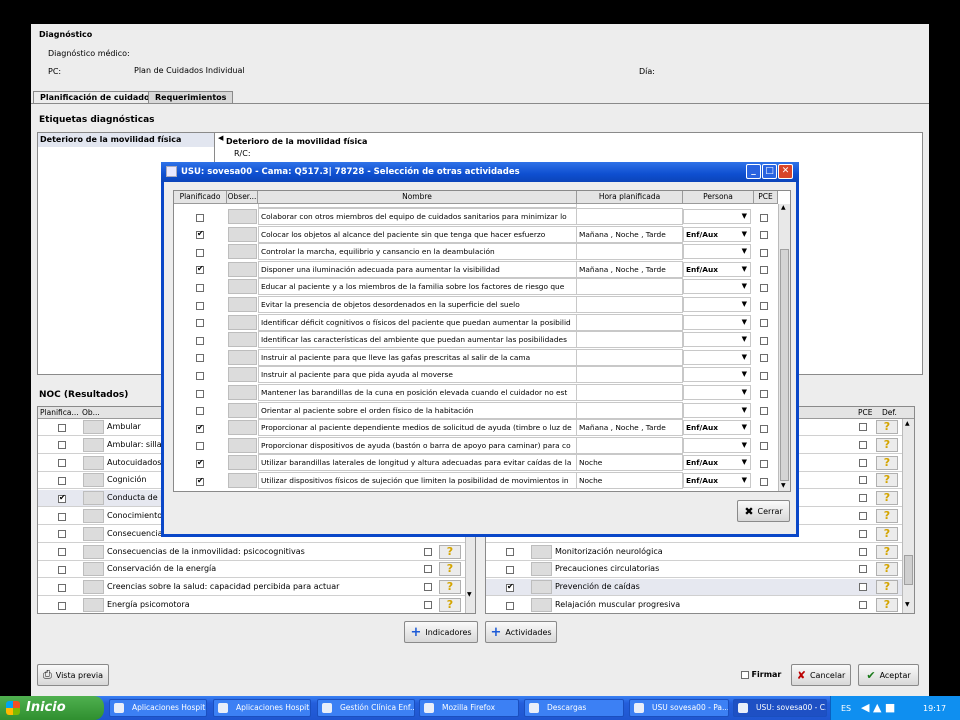 This screenshot has width=960, height=720. What do you see at coordinates (97, 97) in the screenshot?
I see `tab-planificacion: Planificación de cuidados` at bounding box center [97, 97].